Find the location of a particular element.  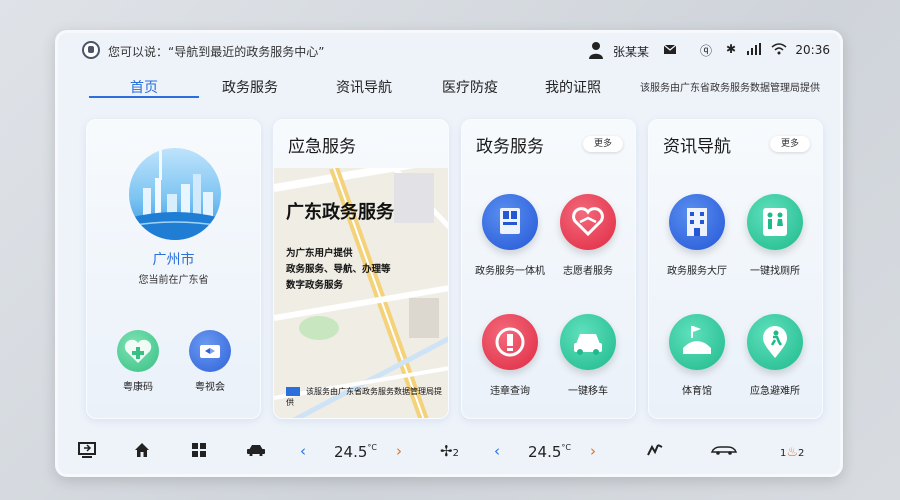

video-meeting-app: 粤视会 is located at coordinates (210, 361).